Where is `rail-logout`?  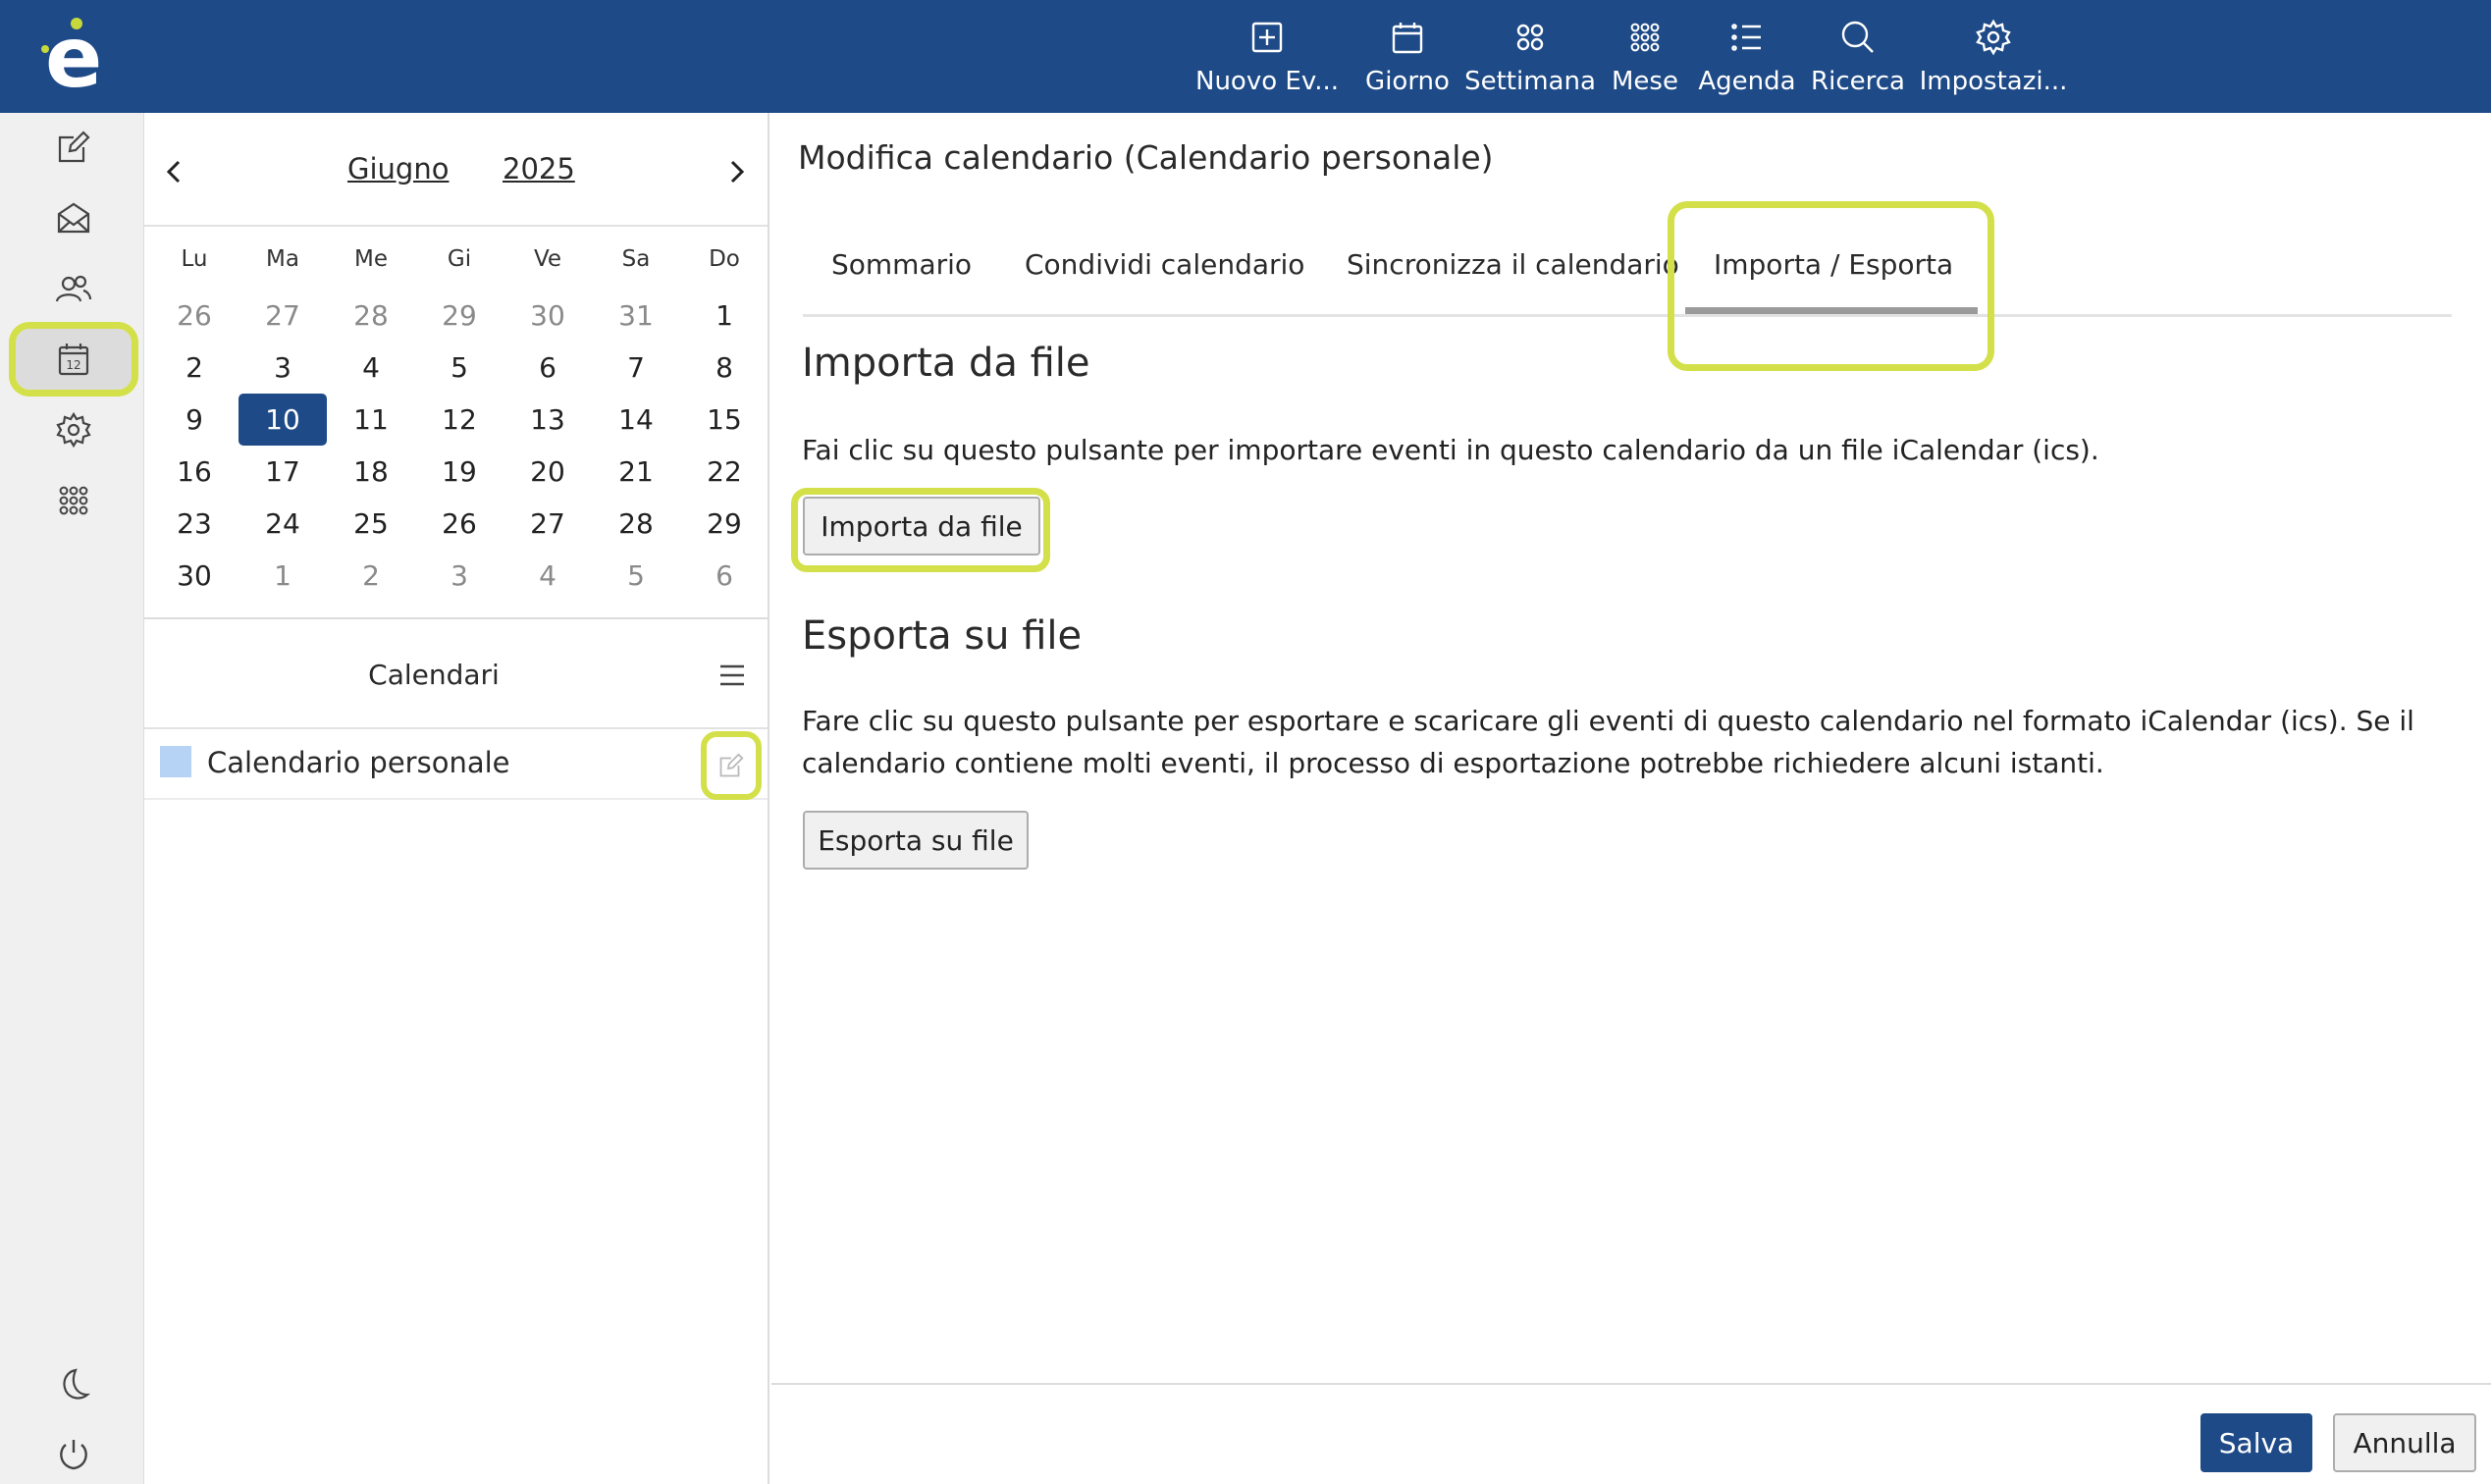 rail-logout is located at coordinates (74, 1454).